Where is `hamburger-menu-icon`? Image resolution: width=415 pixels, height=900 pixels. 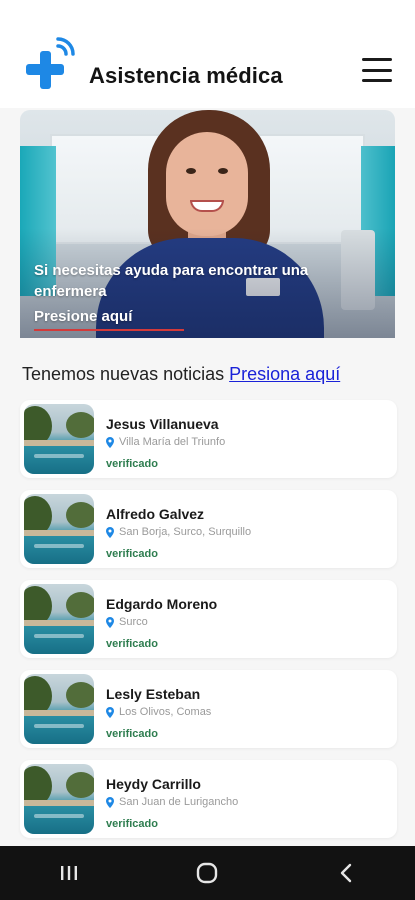 hamburger-menu-icon is located at coordinates (378, 70).